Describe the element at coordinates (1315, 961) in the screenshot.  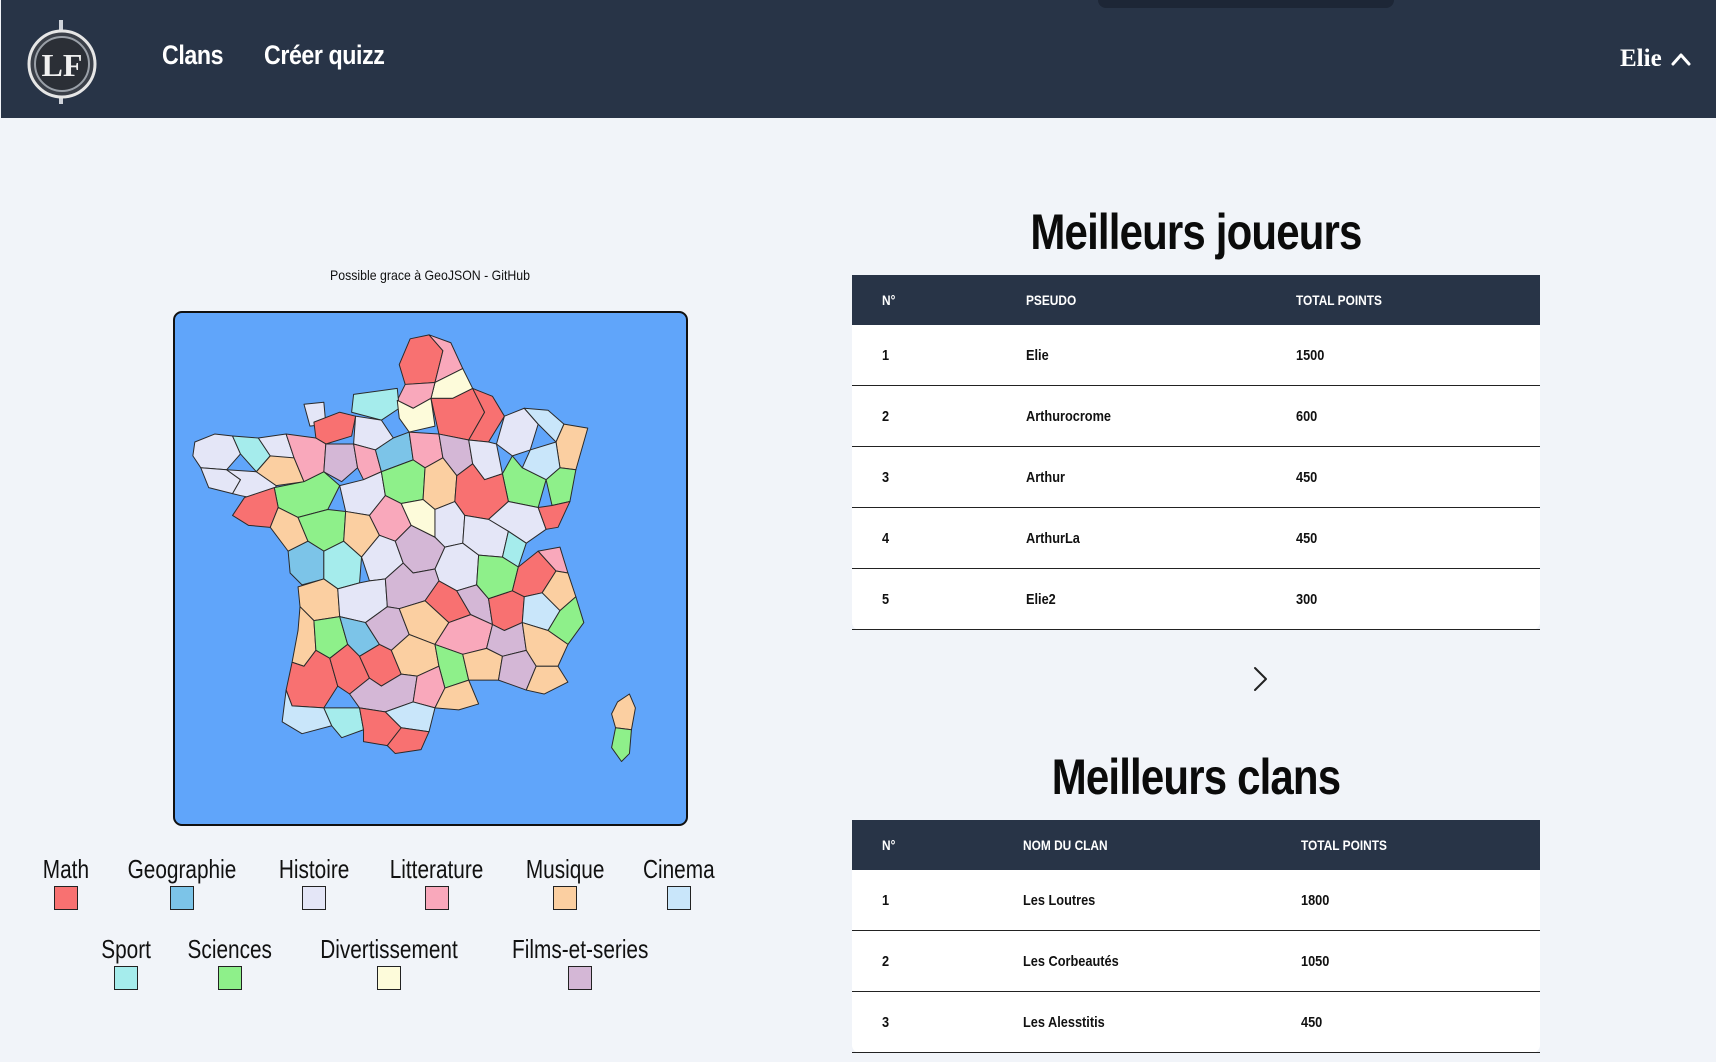
I see `row-points: 1050` at that location.